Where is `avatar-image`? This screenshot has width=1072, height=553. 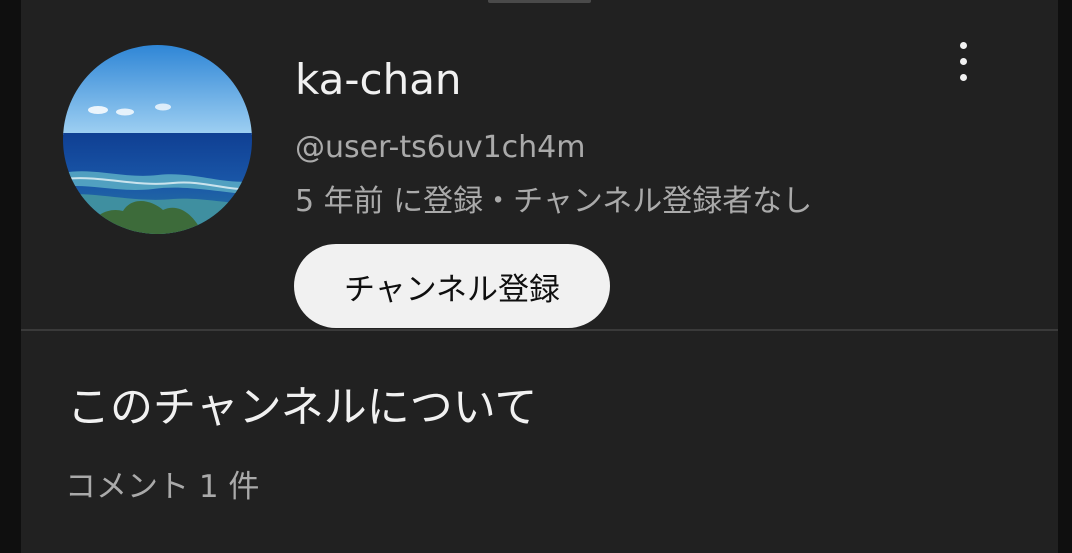
avatar-image is located at coordinates (157, 139).